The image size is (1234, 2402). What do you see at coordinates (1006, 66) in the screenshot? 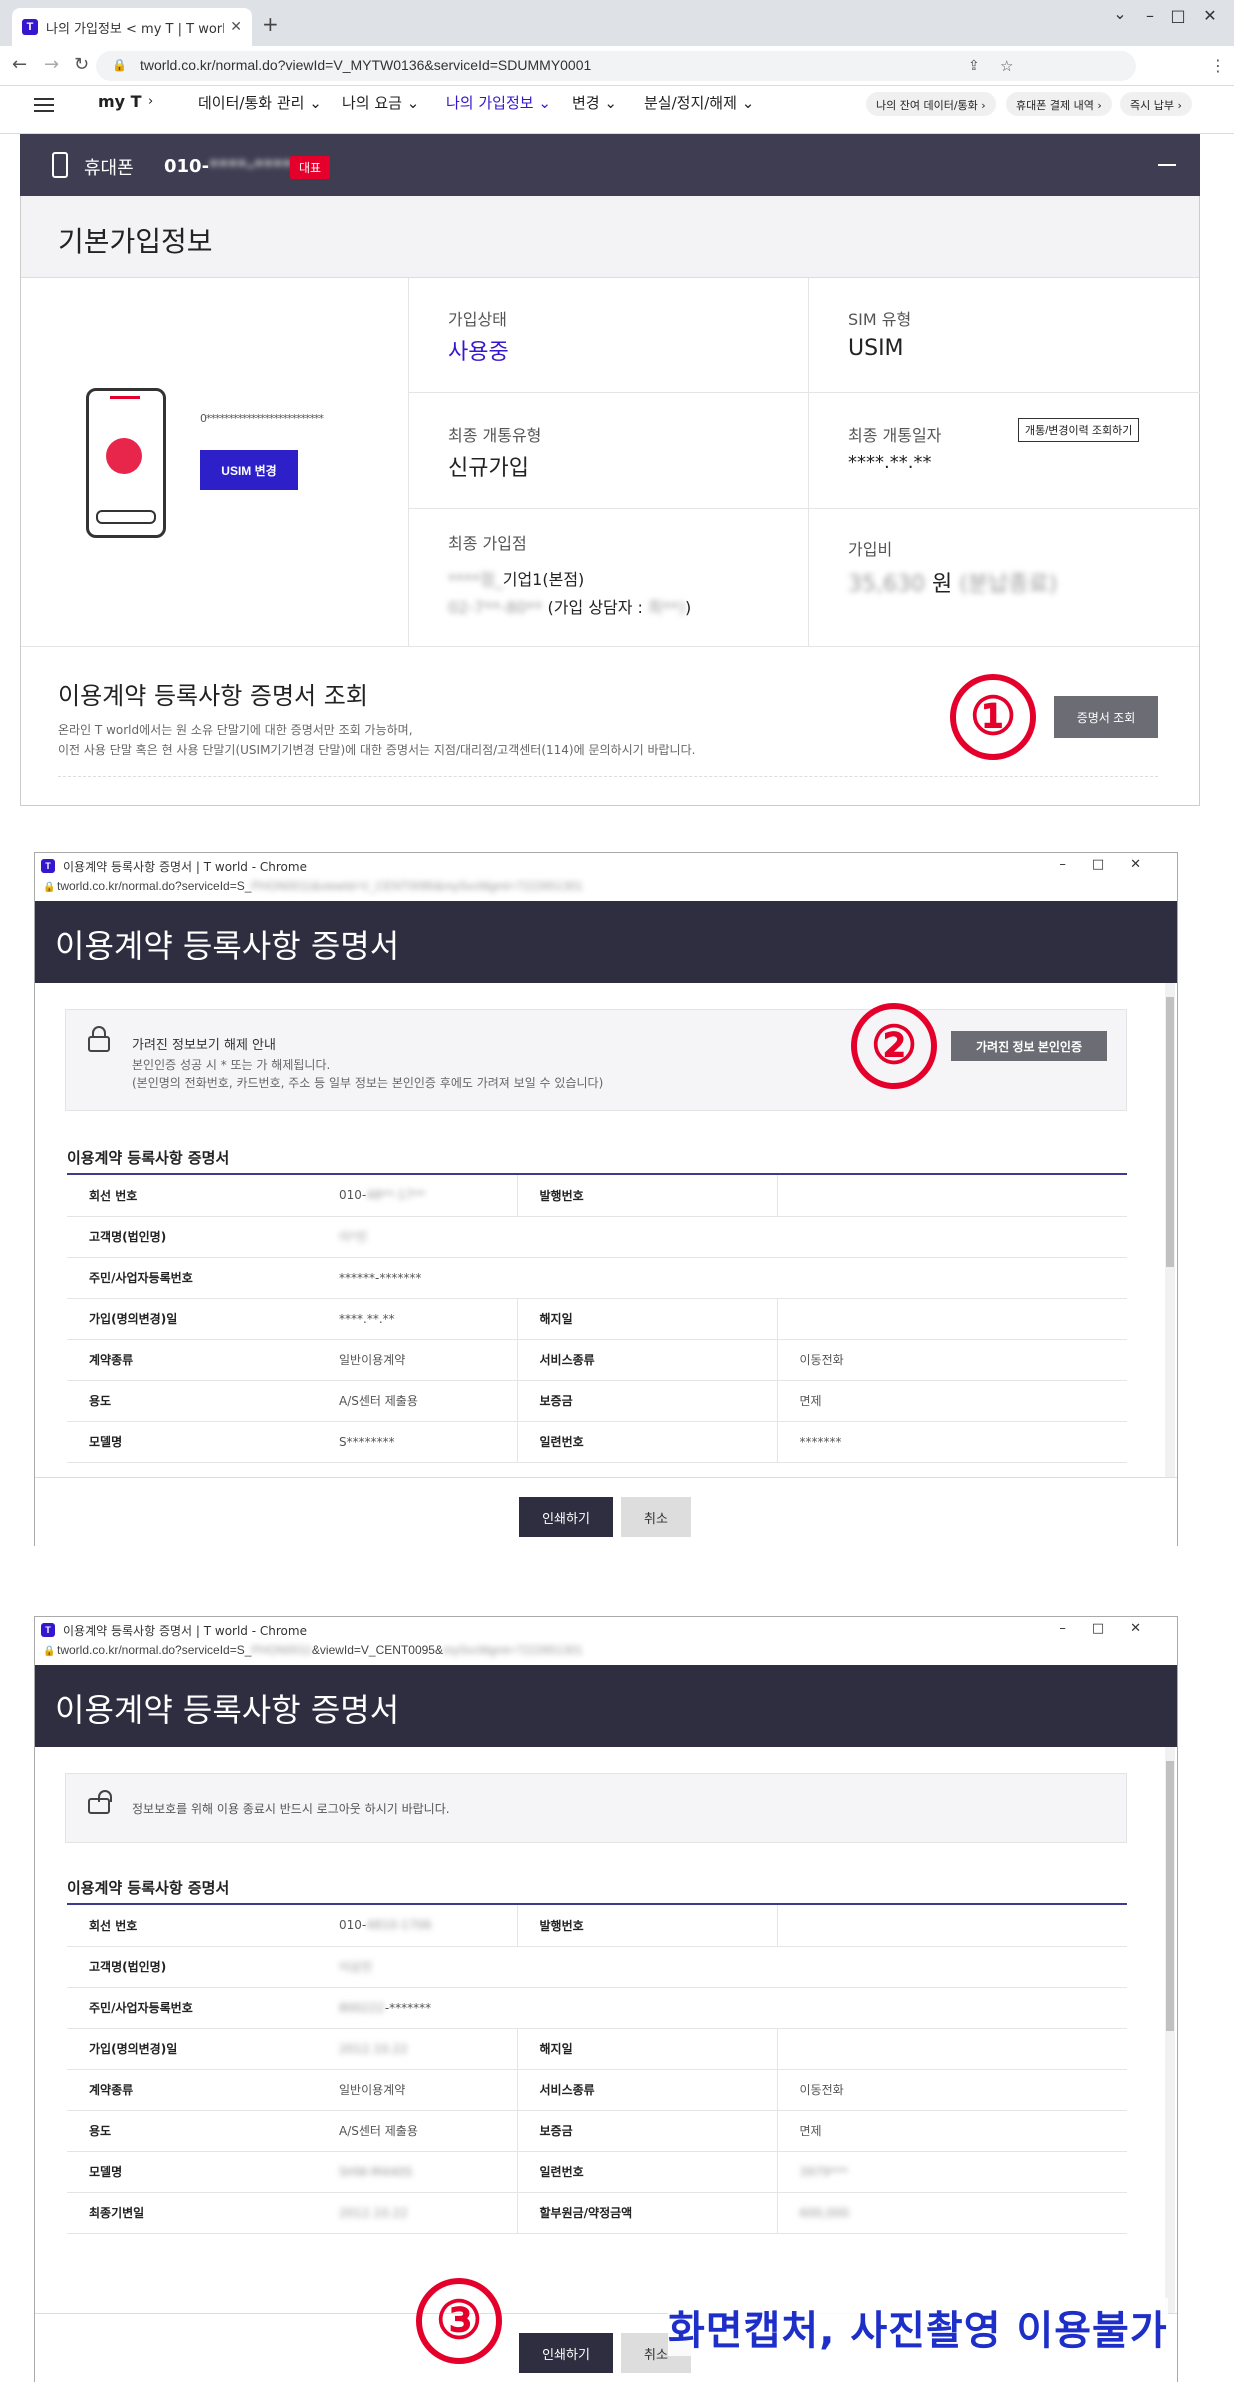
I see `star-icon: ☆` at bounding box center [1006, 66].